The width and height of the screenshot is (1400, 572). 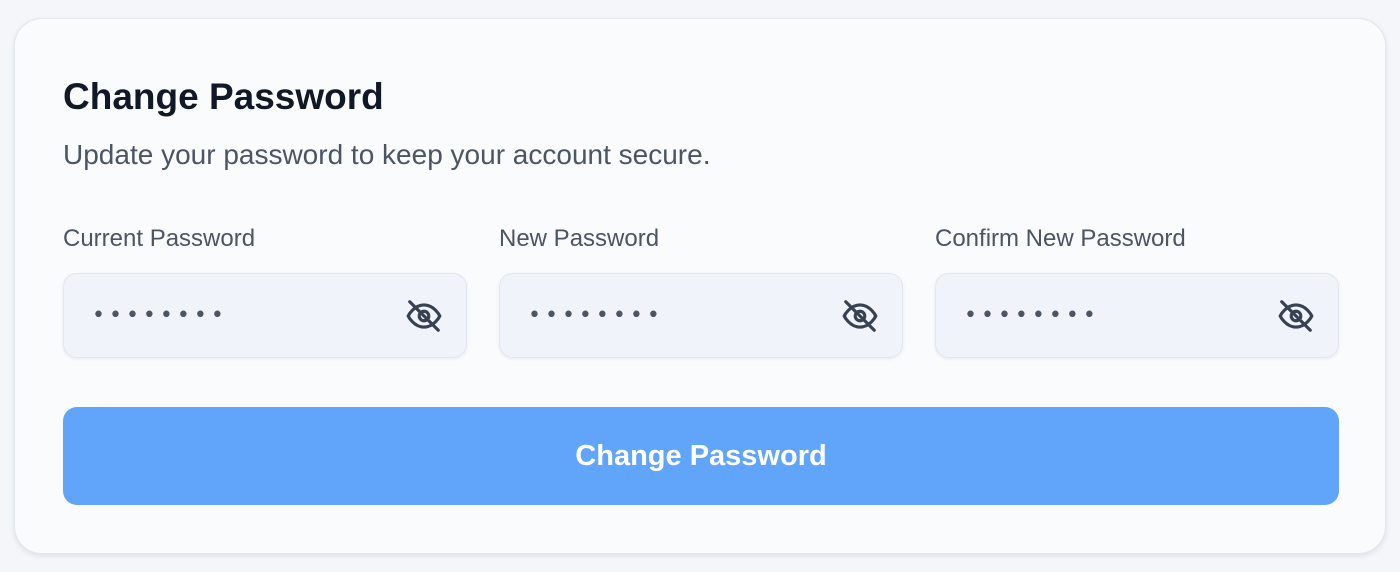 What do you see at coordinates (1137, 315) in the screenshot?
I see `confirm-password-input: ••••••••` at bounding box center [1137, 315].